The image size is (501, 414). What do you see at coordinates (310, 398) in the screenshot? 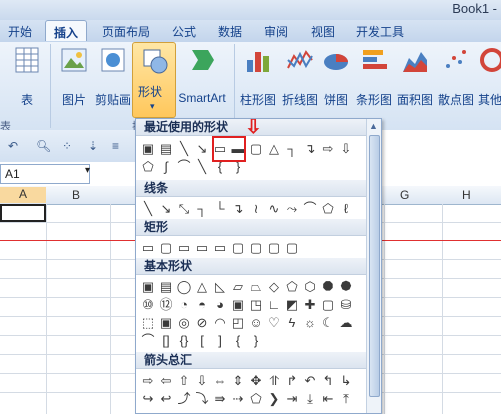
I see `down-arrow-callout-shape: ⤓` at bounding box center [310, 398].